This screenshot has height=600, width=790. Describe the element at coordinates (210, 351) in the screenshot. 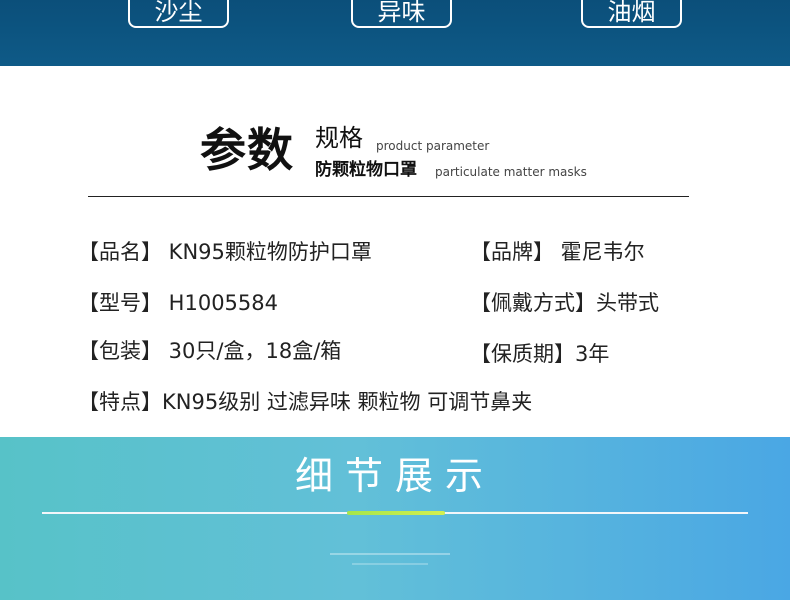

I see `spec-packaging: 【包装】 30只/盒，18盒/箱` at that location.